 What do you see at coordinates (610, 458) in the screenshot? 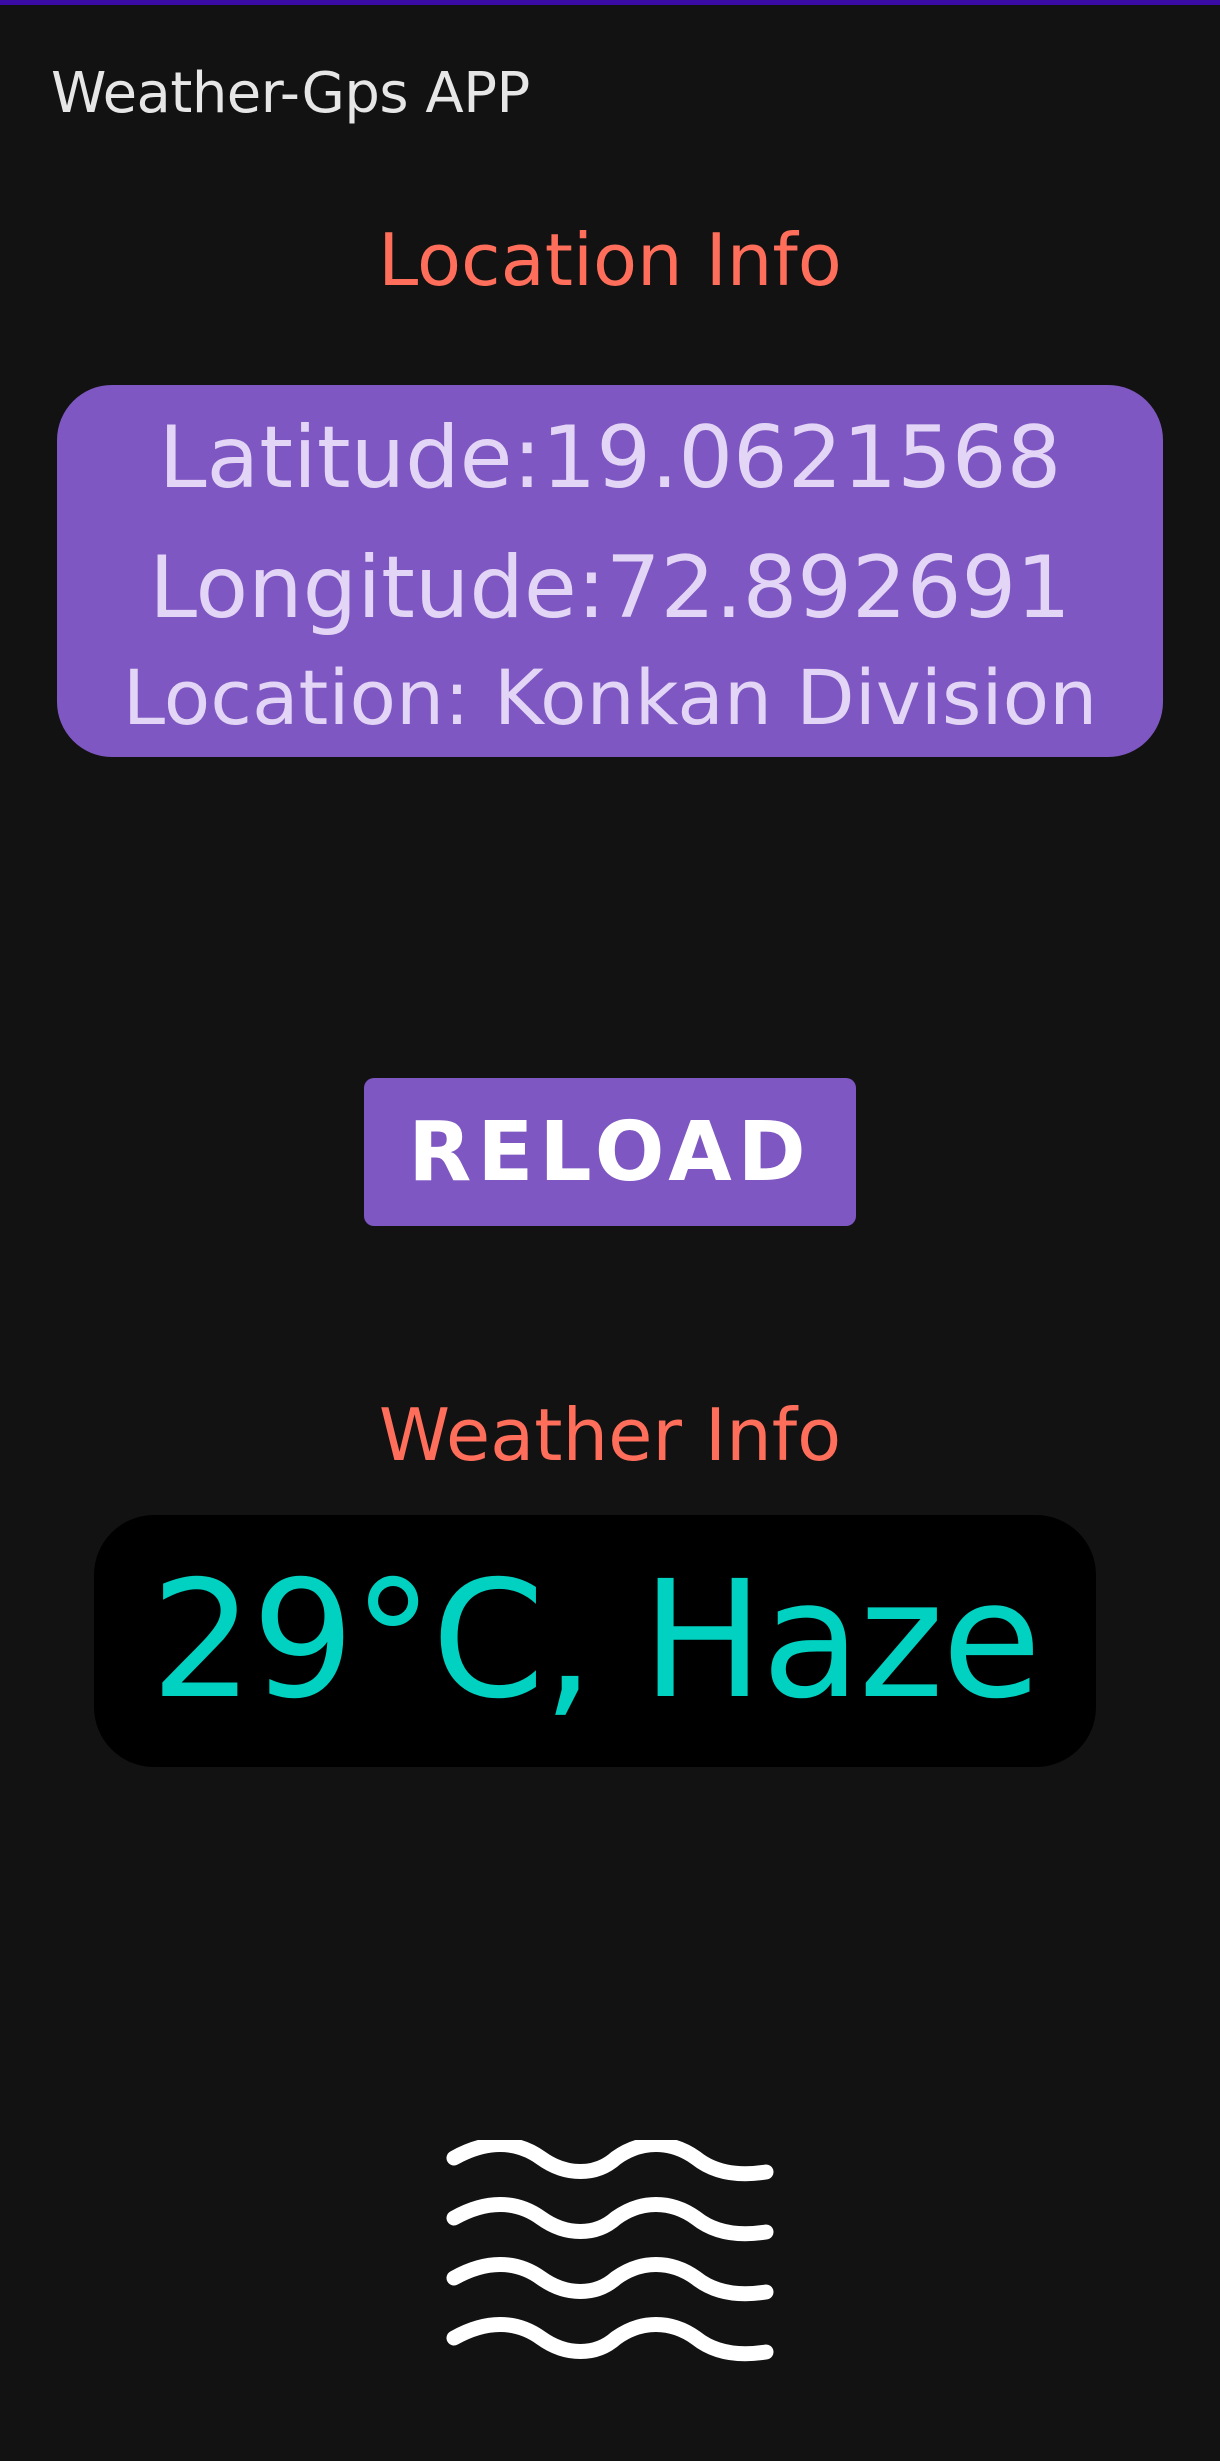
I see `latitude-text: Latitude:19.0621568` at bounding box center [610, 458].